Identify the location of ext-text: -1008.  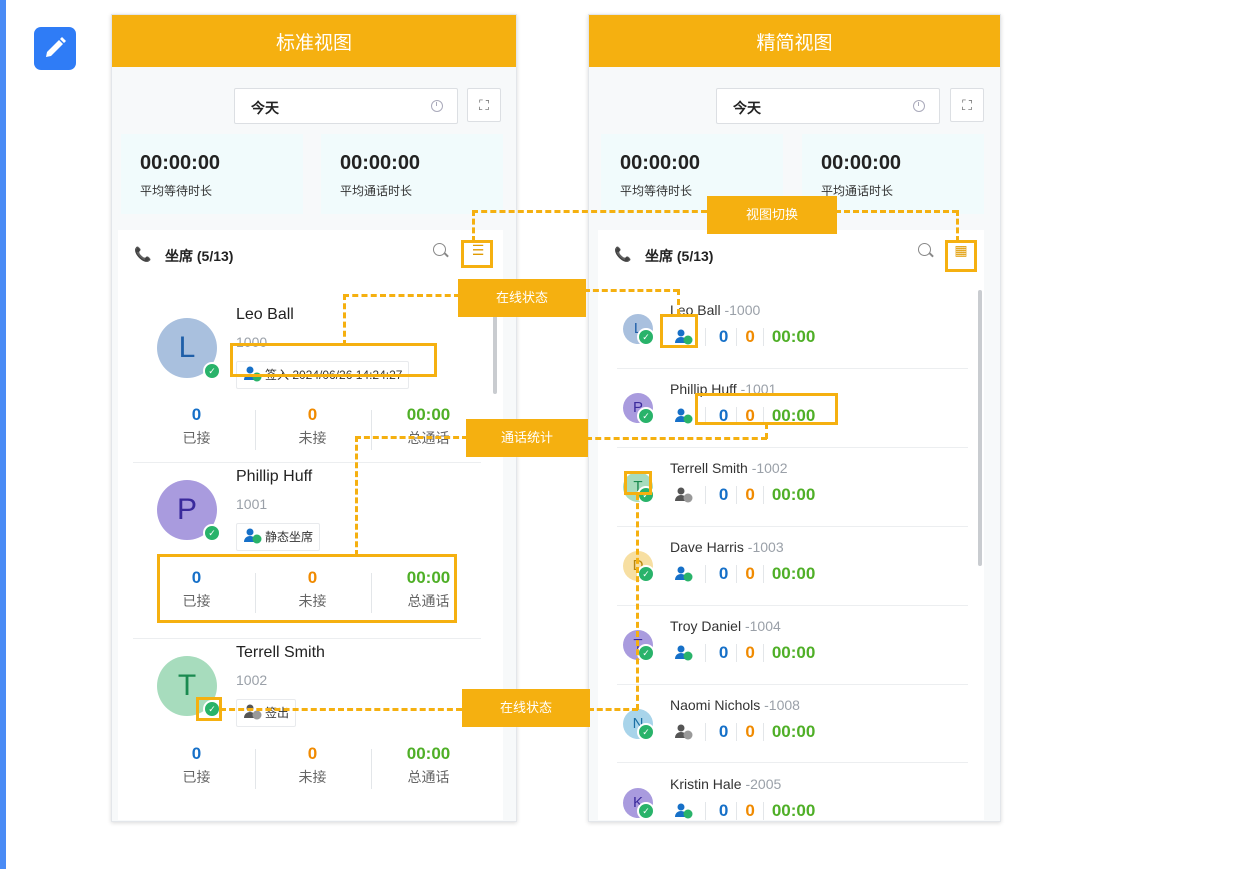
(782, 705).